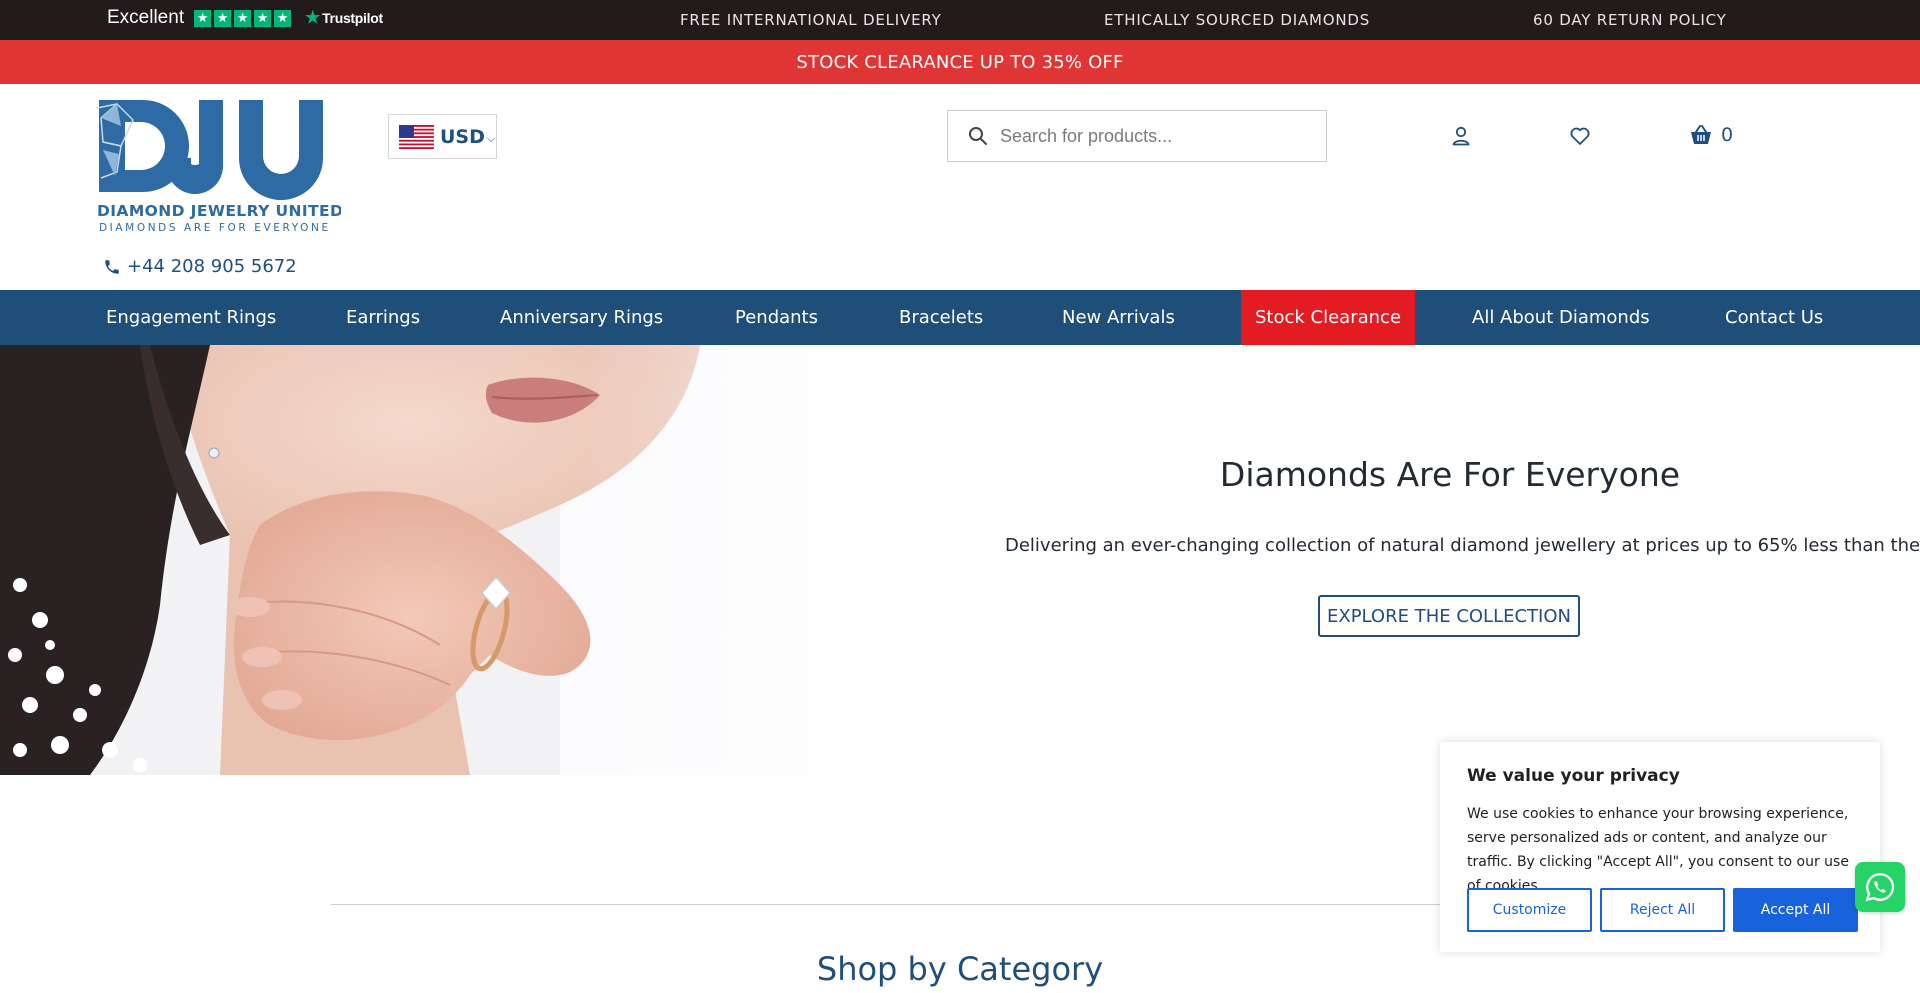 This screenshot has height=993, width=1920. Describe the element at coordinates (1450, 474) in the screenshot. I see `hero-title: Diamonds Are For Everyone` at that location.